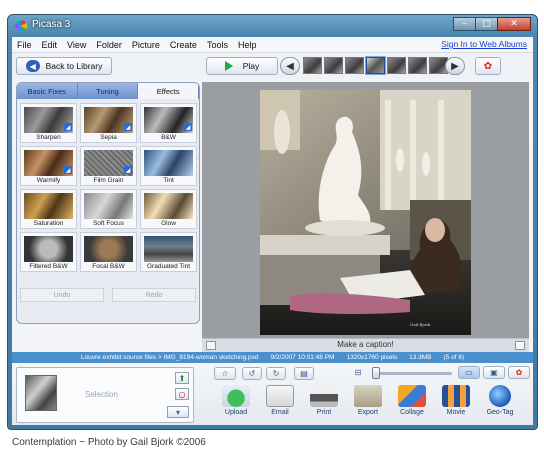 The image size is (544, 459). I want to click on window-controls: ‒ □ ✕, so click(492, 24).